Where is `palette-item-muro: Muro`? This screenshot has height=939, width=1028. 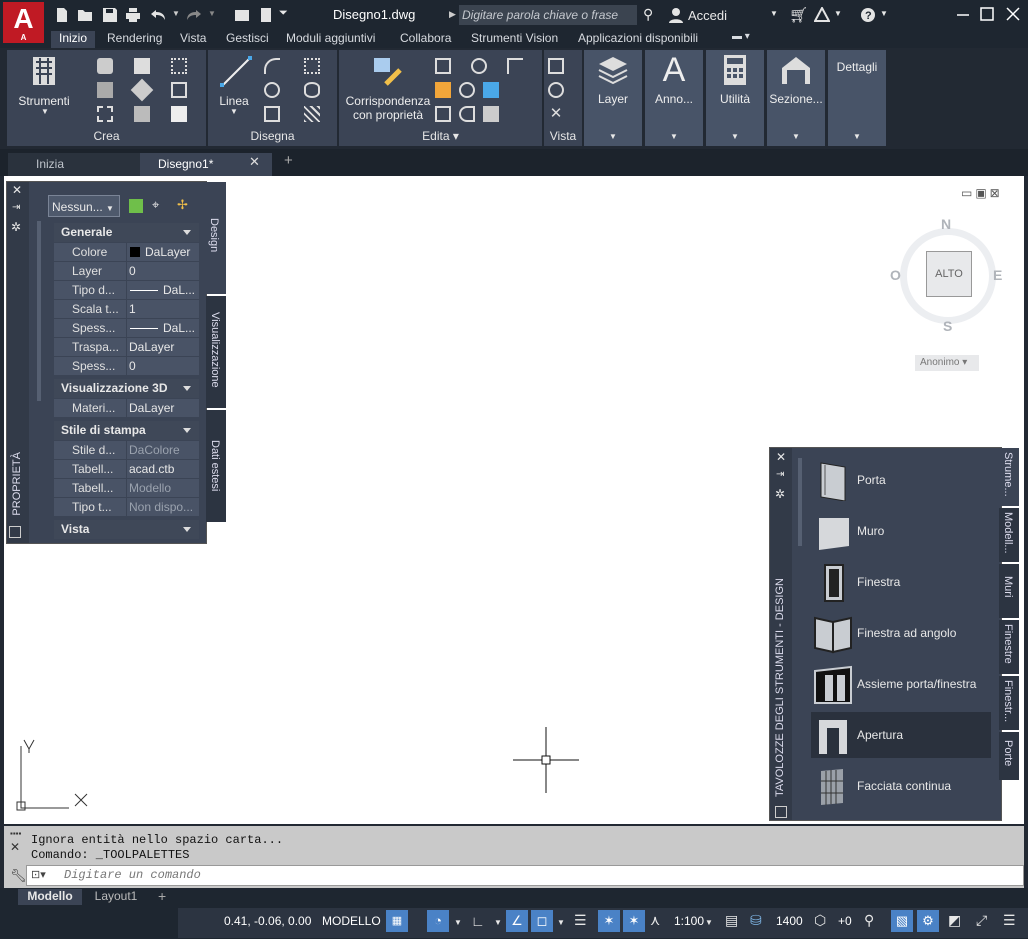
palette-item-muro: Muro is located at coordinates (901, 531).